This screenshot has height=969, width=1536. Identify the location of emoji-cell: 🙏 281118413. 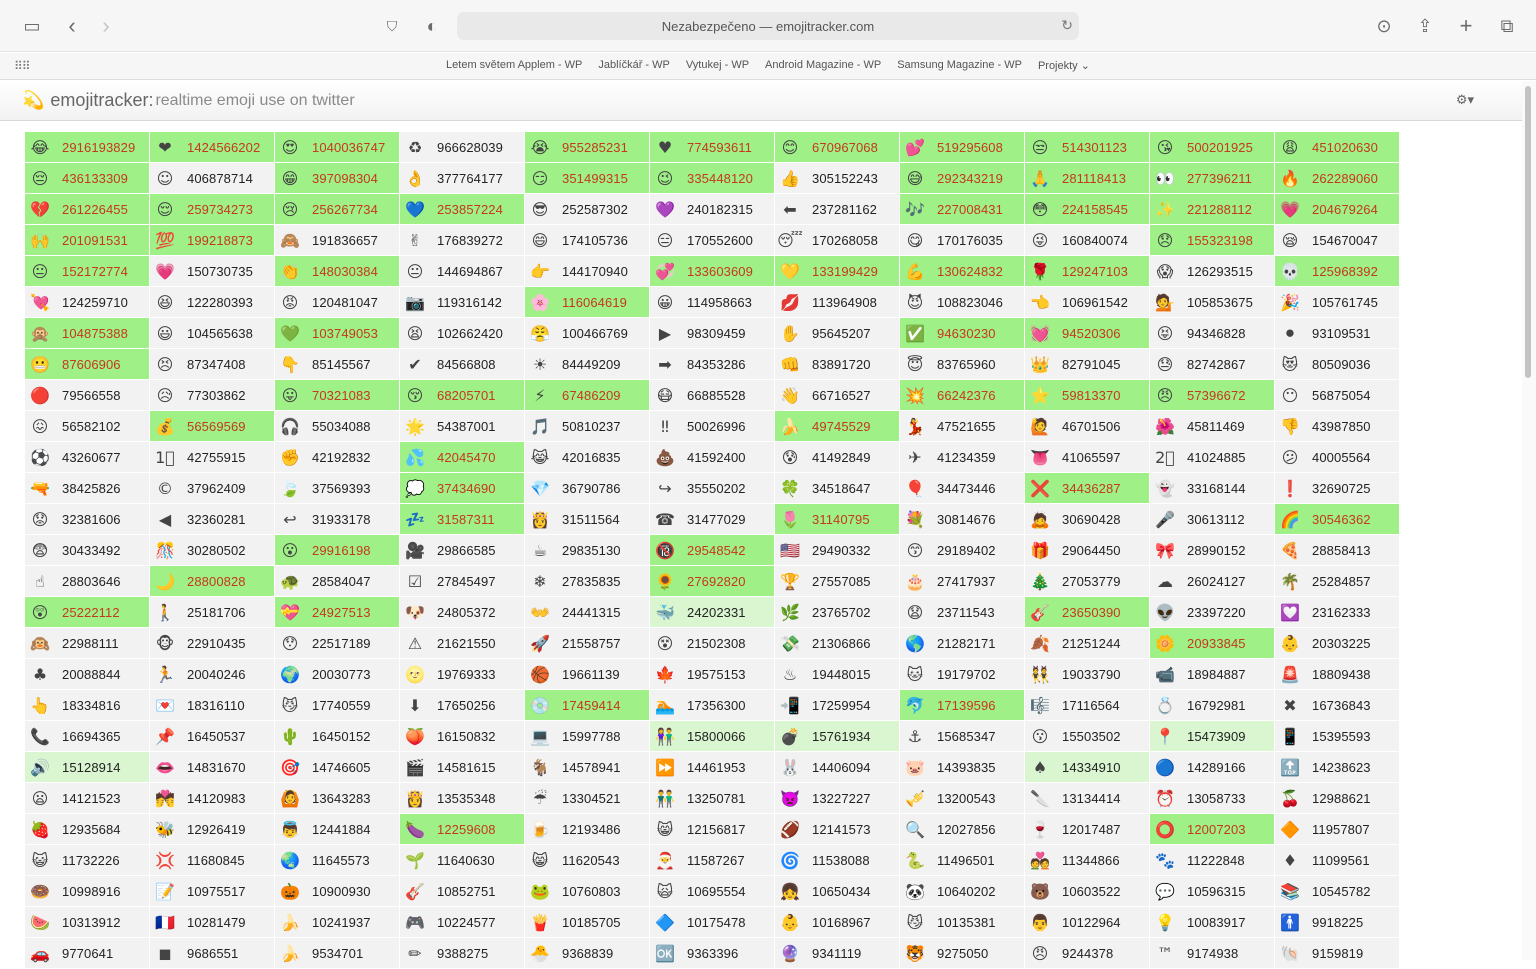
(1087, 178).